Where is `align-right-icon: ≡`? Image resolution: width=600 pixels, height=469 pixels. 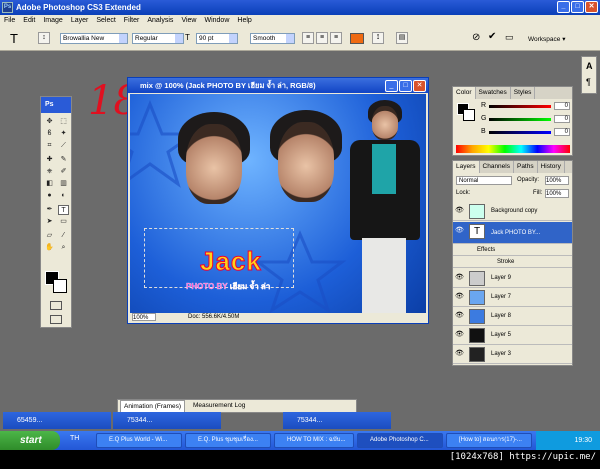
align-right-icon: ≡ is located at coordinates (336, 38).